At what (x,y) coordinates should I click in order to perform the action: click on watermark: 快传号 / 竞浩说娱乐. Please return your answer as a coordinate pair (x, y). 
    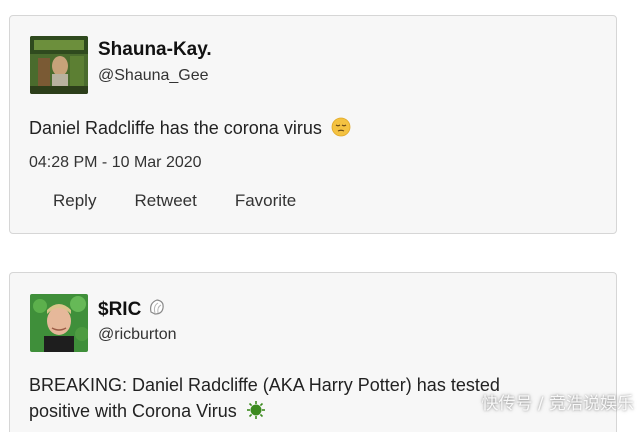
    Looking at the image, I should click on (557, 404).